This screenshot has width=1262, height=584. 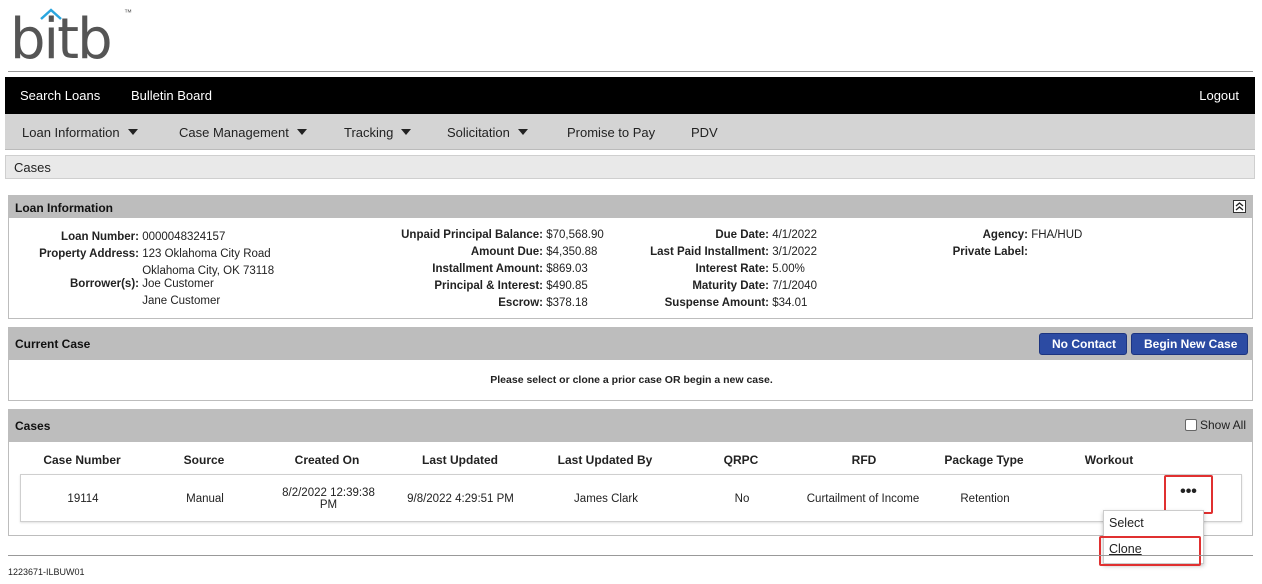 I want to click on field-label: Private Label:, so click(x=990, y=252).